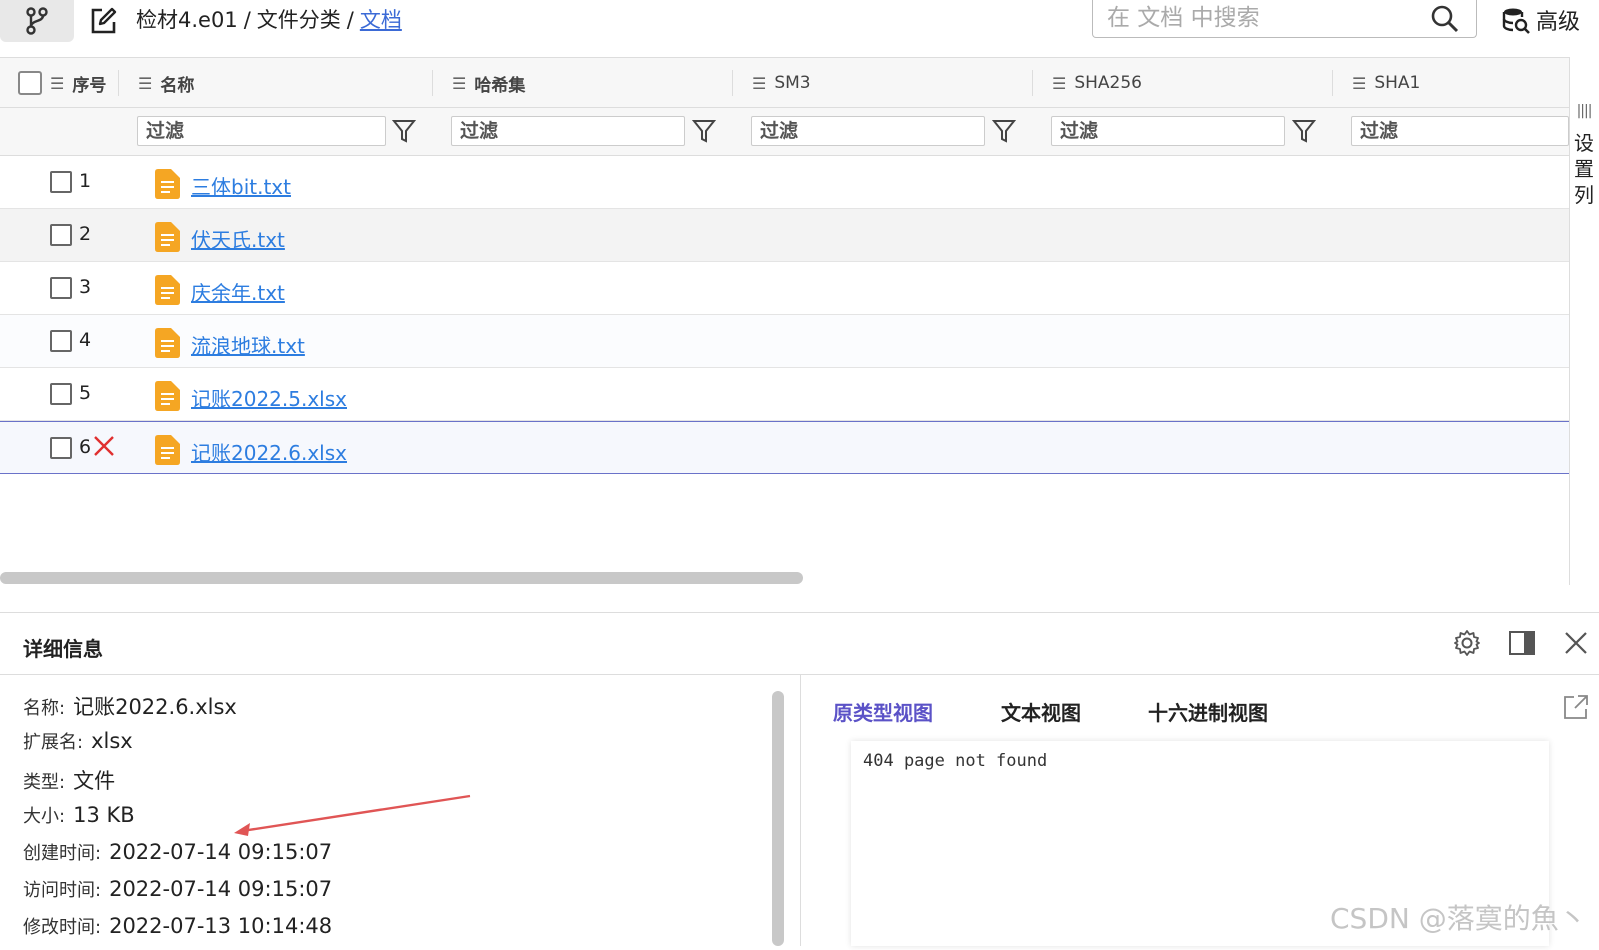 This screenshot has width=1599, height=950. Describe the element at coordinates (352, 815) in the screenshot. I see `annotation-arrow` at that location.